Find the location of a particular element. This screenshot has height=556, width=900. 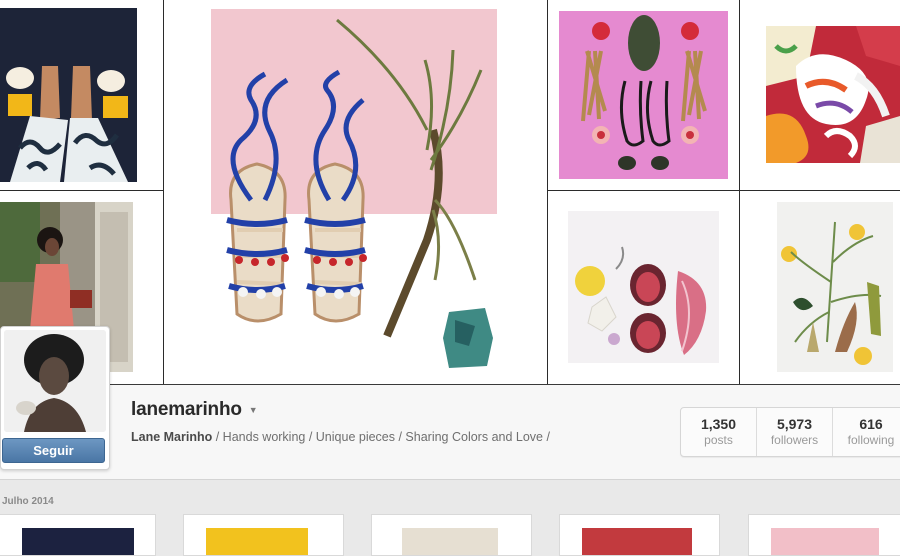

stat-following-label: following is located at coordinates (871, 440).